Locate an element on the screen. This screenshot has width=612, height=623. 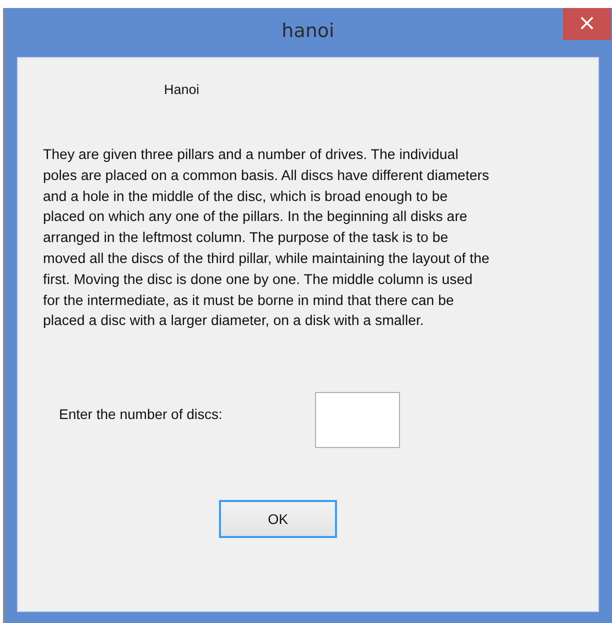
window-title: hanoi is located at coordinates (308, 31).